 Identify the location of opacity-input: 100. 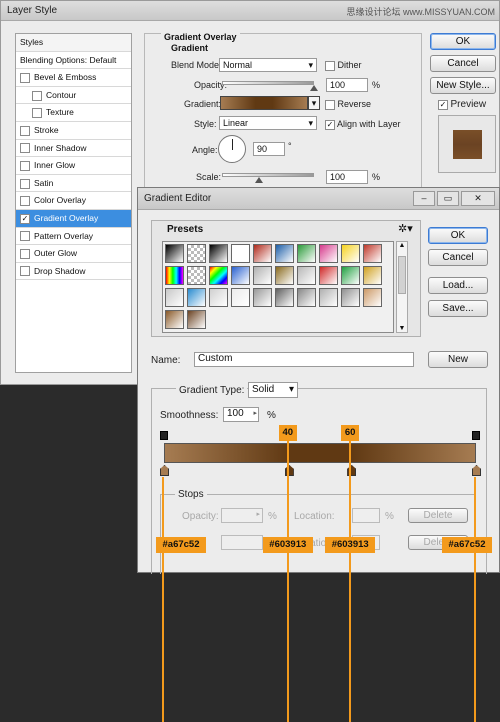
(347, 85).